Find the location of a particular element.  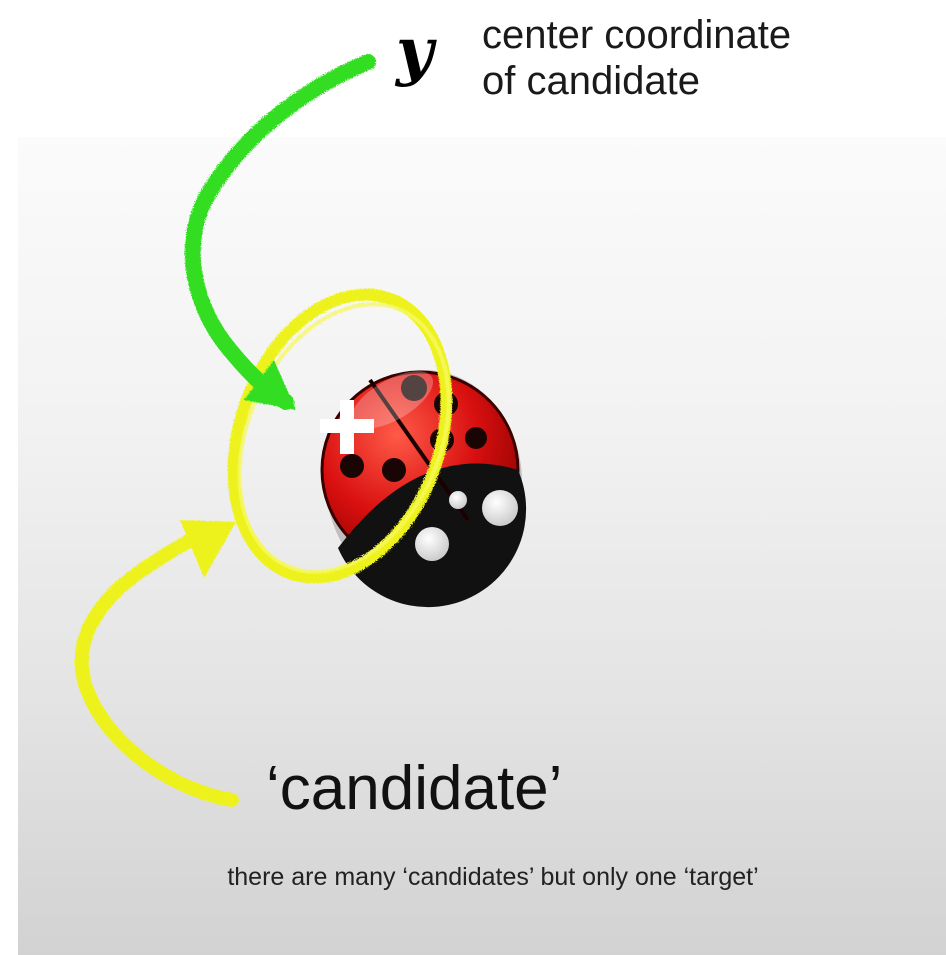

y-symbol: y is located at coordinates (415, 51).